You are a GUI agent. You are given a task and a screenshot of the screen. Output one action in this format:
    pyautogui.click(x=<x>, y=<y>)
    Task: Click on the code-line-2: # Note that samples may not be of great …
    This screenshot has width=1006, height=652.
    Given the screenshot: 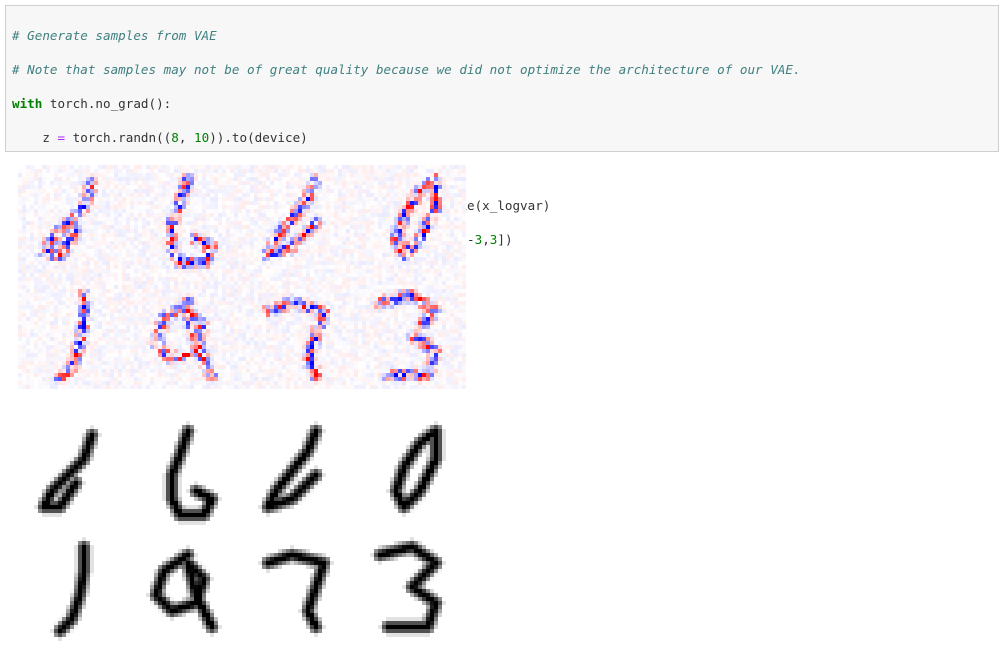 What is the action you would take?
    pyautogui.click(x=406, y=69)
    